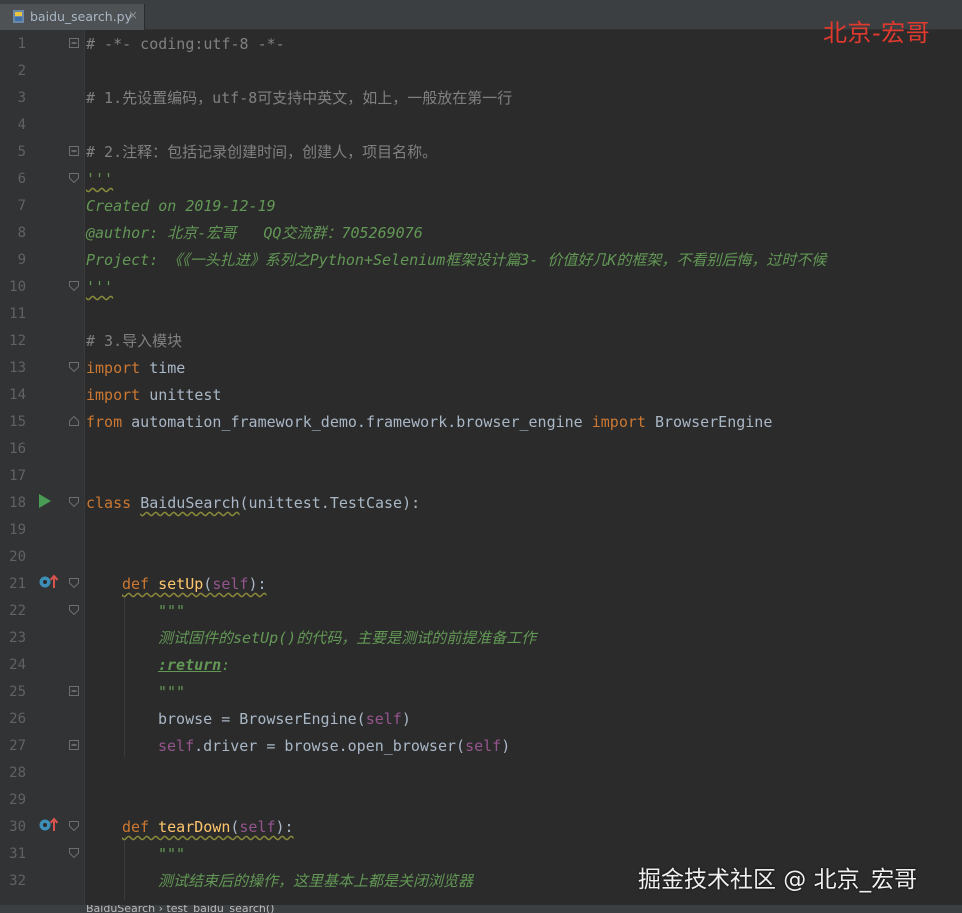 Image resolution: width=962 pixels, height=913 pixels. I want to click on run-arrow-icon, so click(45, 501).